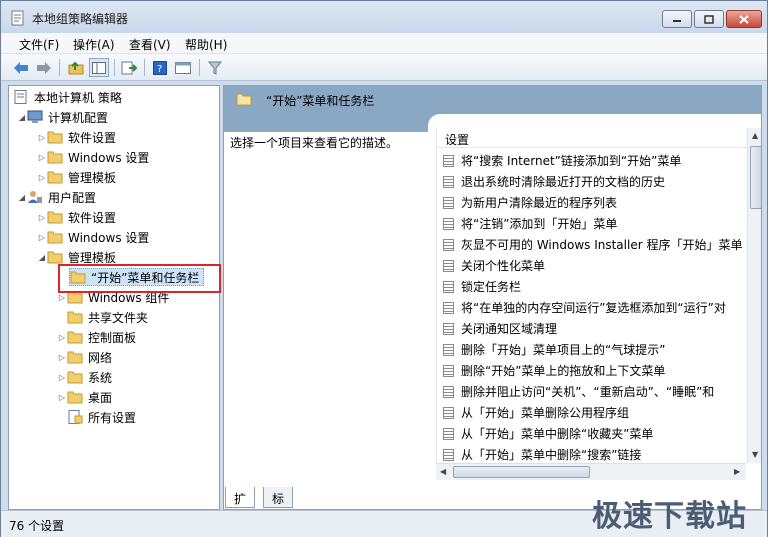 This screenshot has width=768, height=537. I want to click on vertical-scroll-thumb, so click(755, 177).